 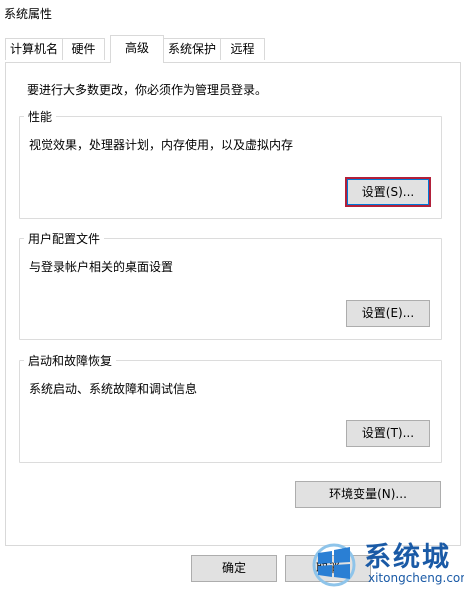 What do you see at coordinates (242, 49) in the screenshot?
I see `tab-remote: 远程` at bounding box center [242, 49].